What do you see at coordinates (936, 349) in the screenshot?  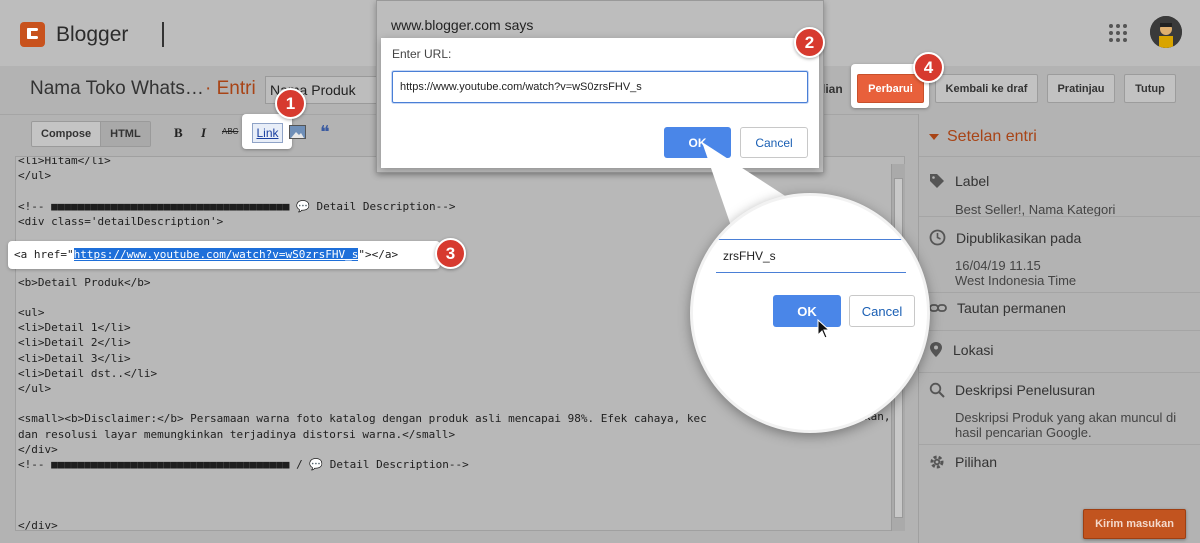 I see `location-pin-icon` at bounding box center [936, 349].